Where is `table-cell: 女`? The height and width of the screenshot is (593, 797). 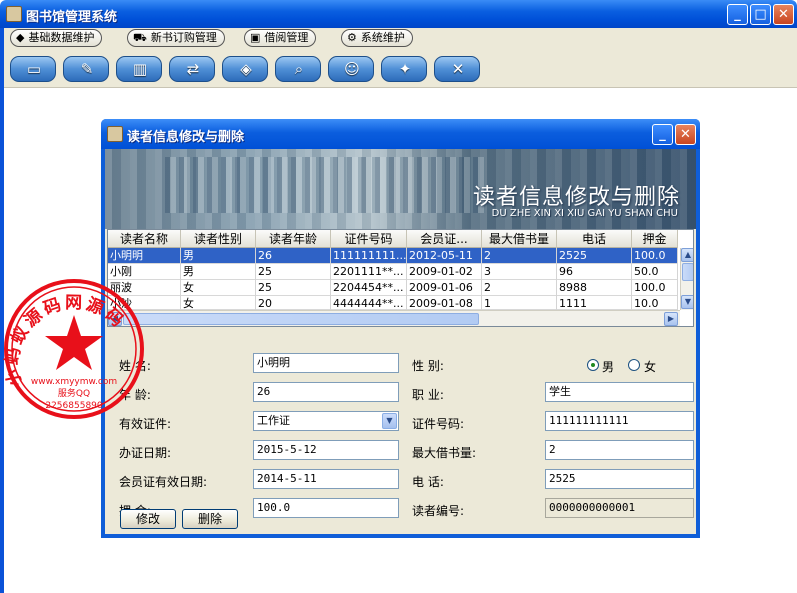 table-cell: 女 is located at coordinates (218, 288).